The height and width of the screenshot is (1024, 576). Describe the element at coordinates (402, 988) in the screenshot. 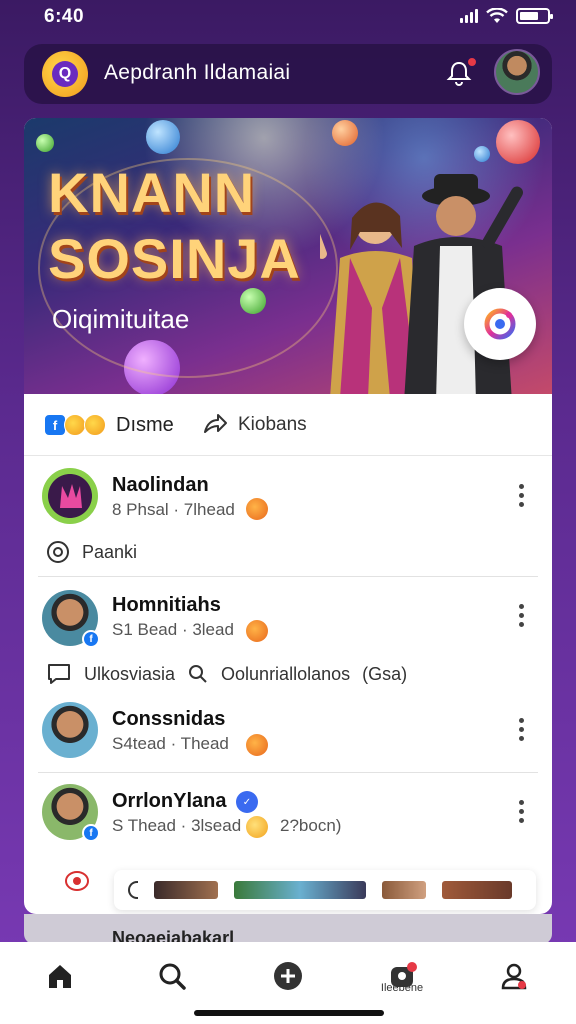

I see `notifications-label: Ileebene` at that location.